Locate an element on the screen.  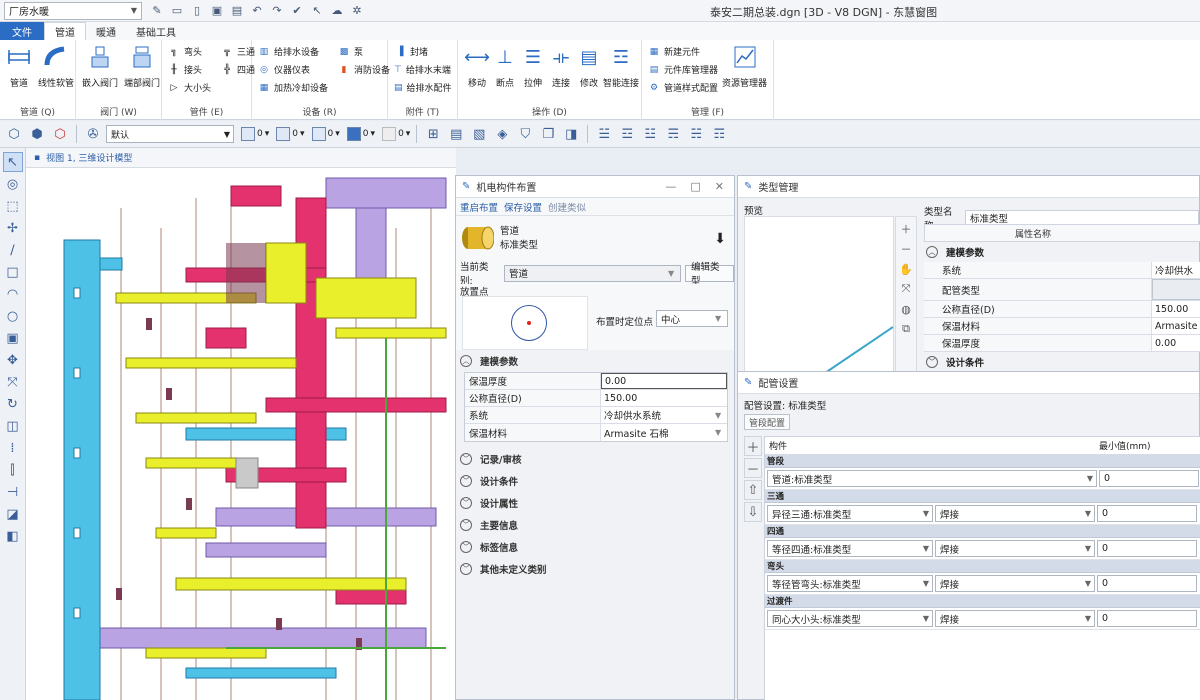
move-down-icon: ⇩ is located at coordinates (753, 512).